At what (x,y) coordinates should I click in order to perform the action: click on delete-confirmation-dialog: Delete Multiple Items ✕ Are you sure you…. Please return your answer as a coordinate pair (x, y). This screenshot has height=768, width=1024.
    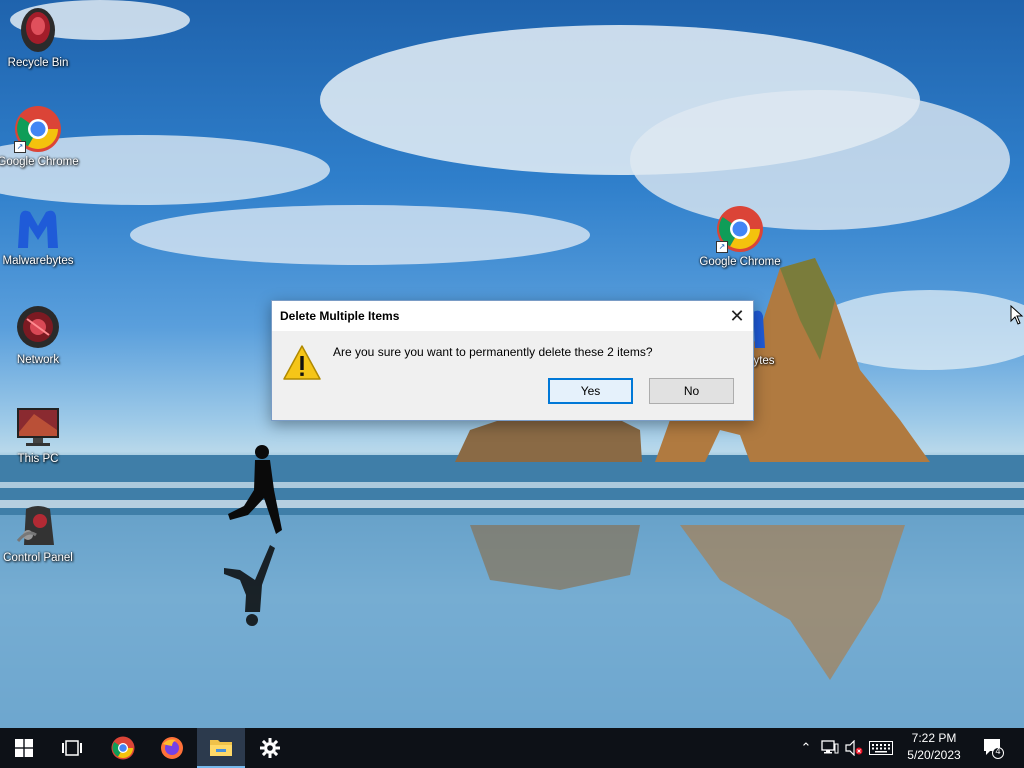
    Looking at the image, I should click on (512, 360).